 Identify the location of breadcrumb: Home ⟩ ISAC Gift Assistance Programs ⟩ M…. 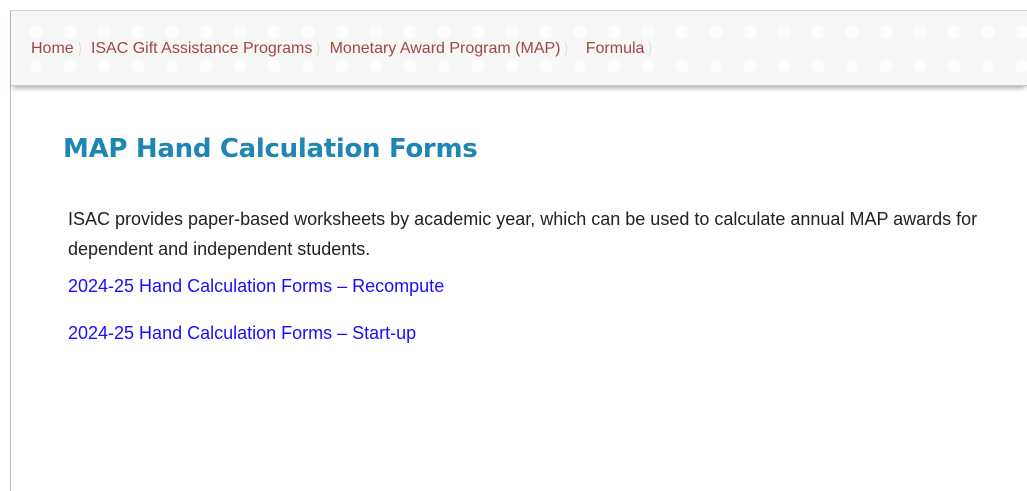
(346, 49).